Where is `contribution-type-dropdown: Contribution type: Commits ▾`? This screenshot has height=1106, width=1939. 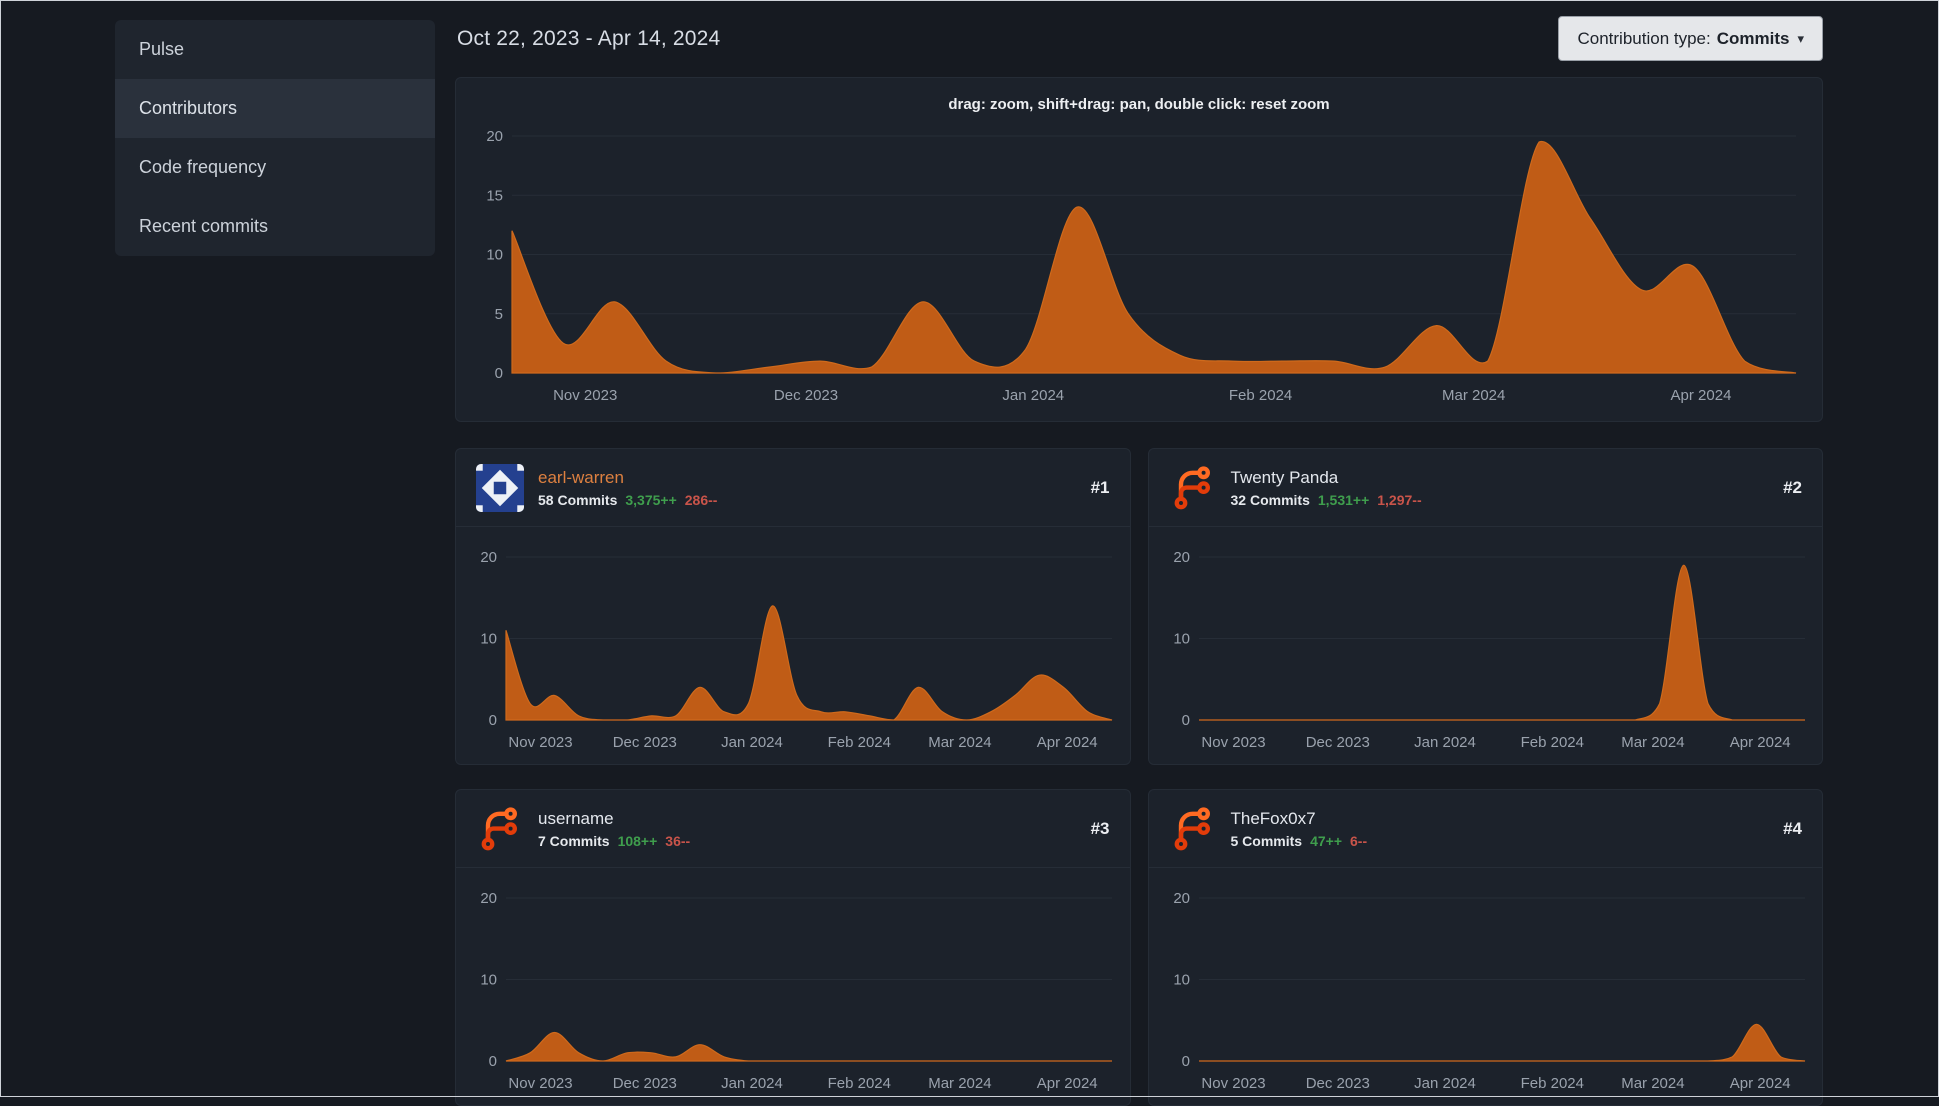 contribution-type-dropdown: Contribution type: Commits ▾ is located at coordinates (1690, 38).